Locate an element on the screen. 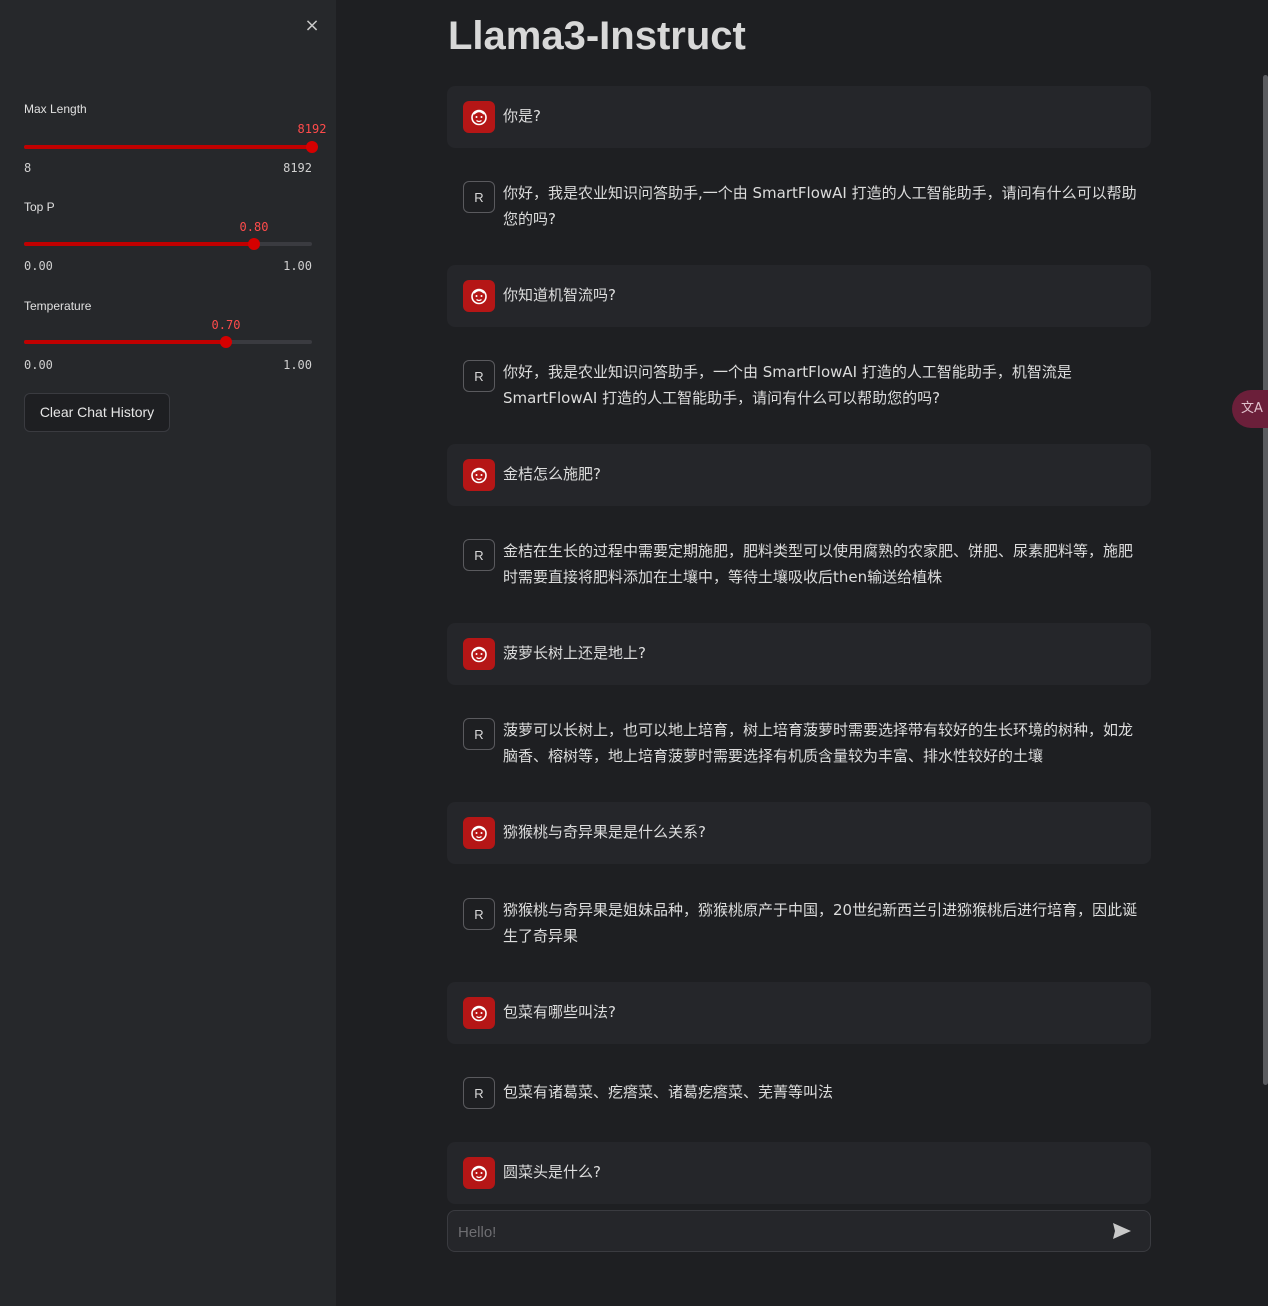 The image size is (1268, 1306). message-text: 包菜有哪些叫法? is located at coordinates (559, 1012).